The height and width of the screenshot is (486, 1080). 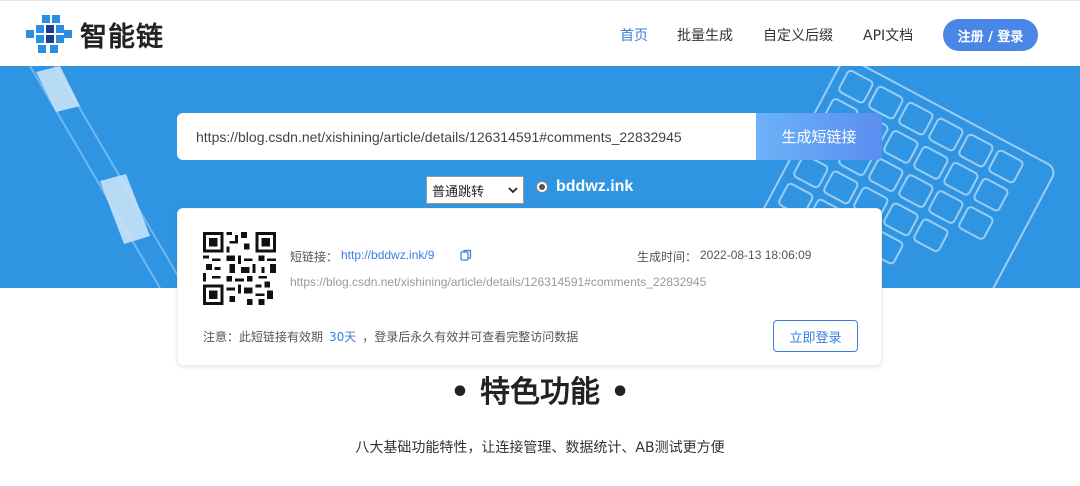 I want to click on domain-label: bddwz.ink, so click(x=595, y=186).